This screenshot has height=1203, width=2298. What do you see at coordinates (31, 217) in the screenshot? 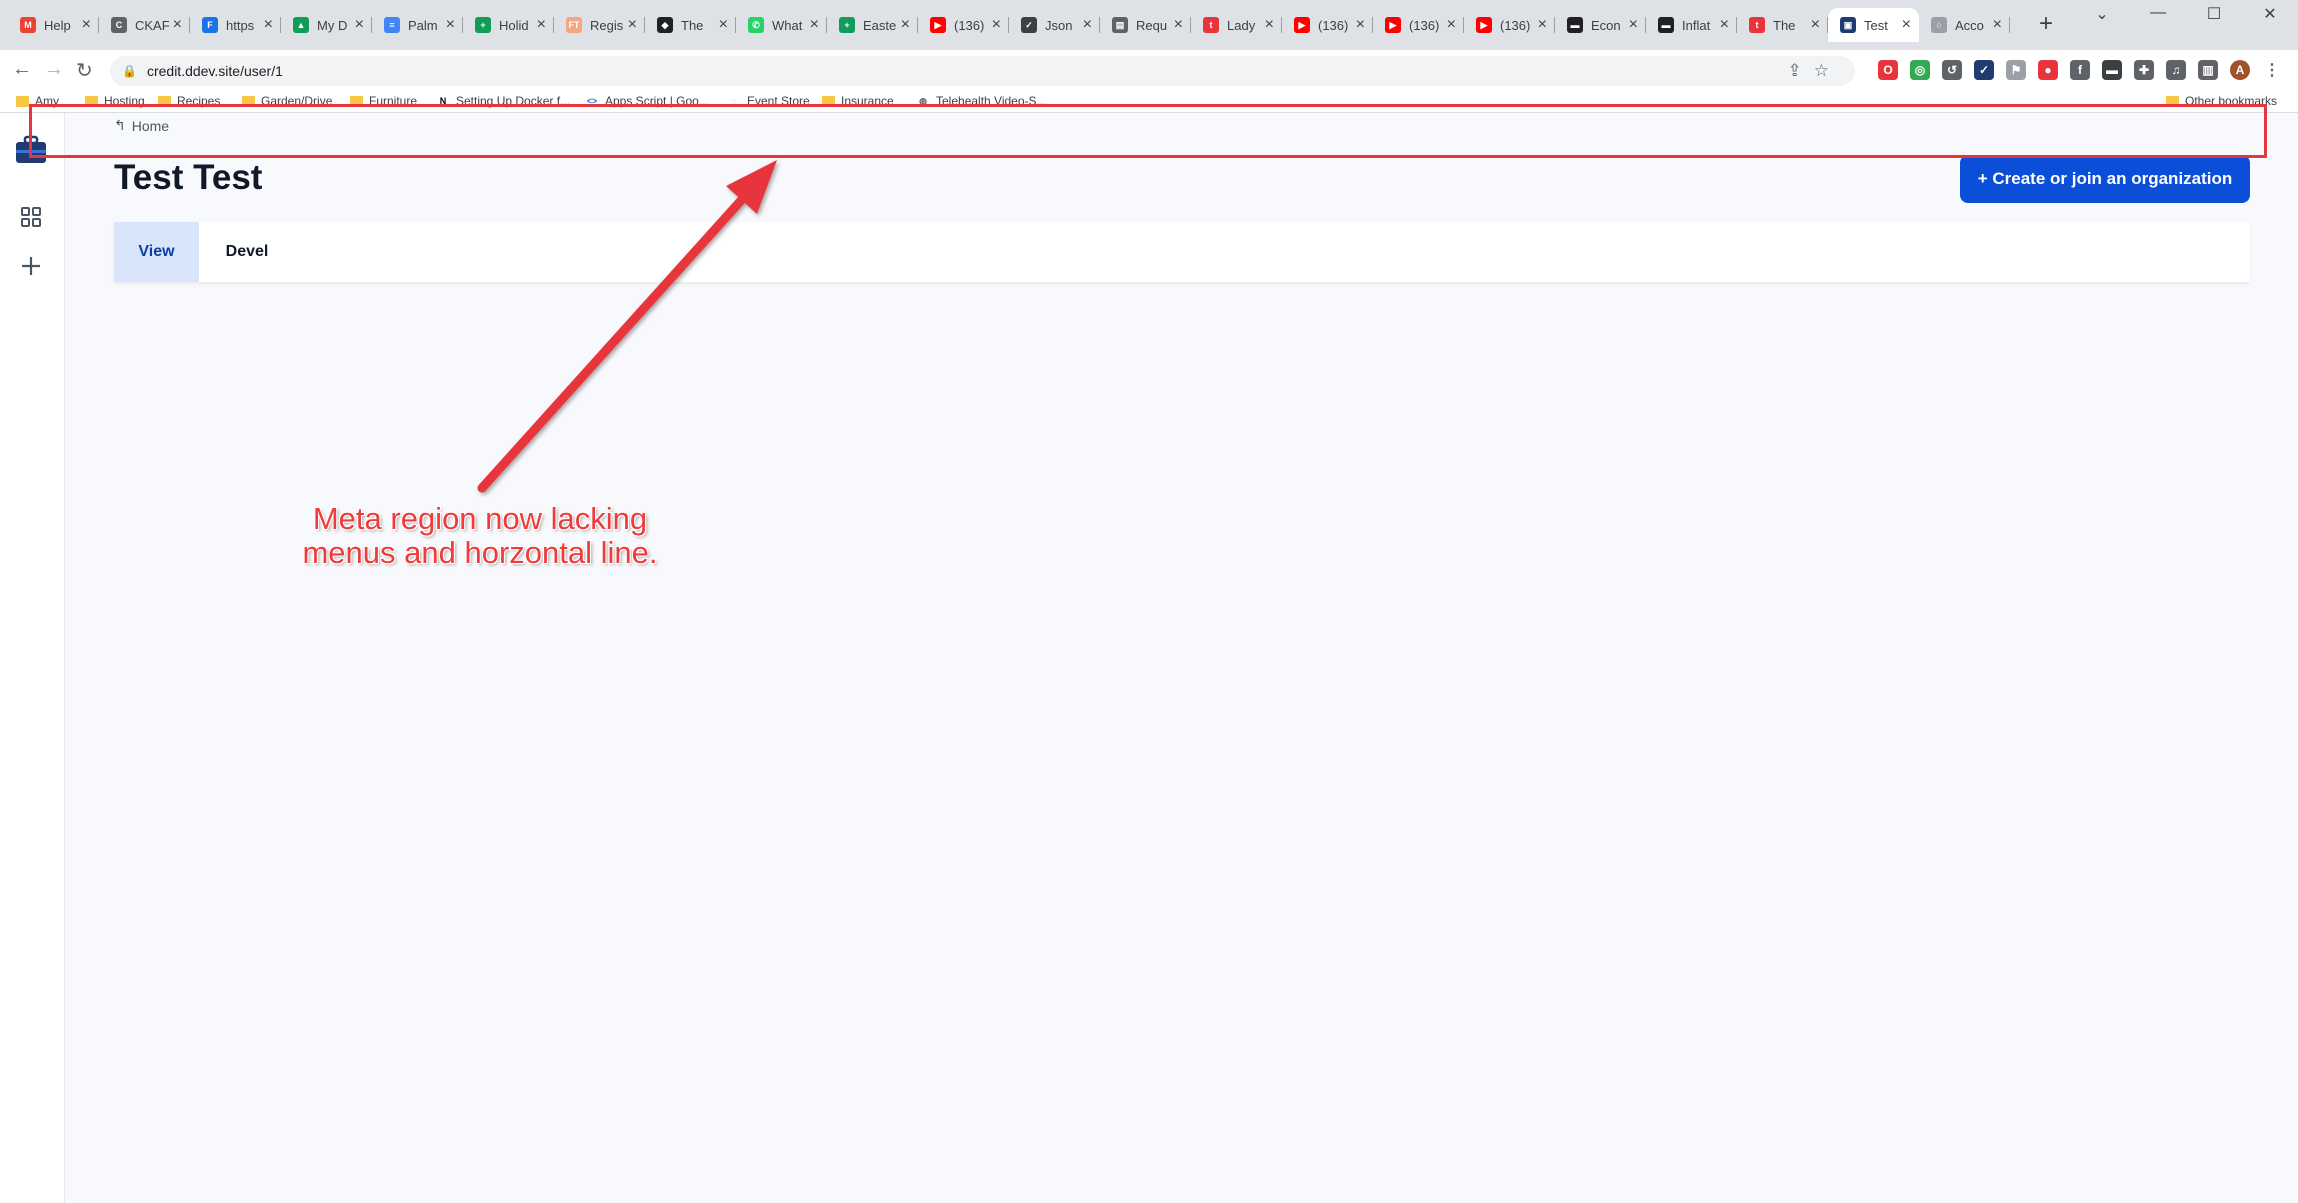
I see `dashboard-grid-icon` at bounding box center [31, 217].